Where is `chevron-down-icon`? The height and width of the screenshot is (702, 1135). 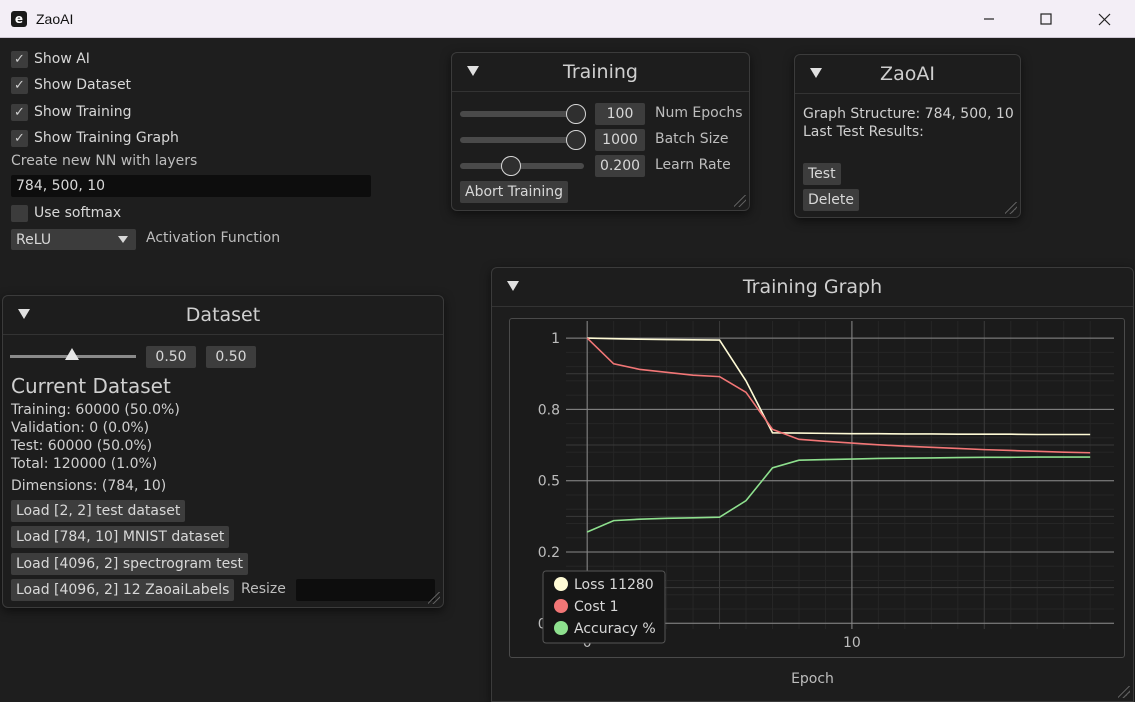
chevron-down-icon is located at coordinates (123, 239).